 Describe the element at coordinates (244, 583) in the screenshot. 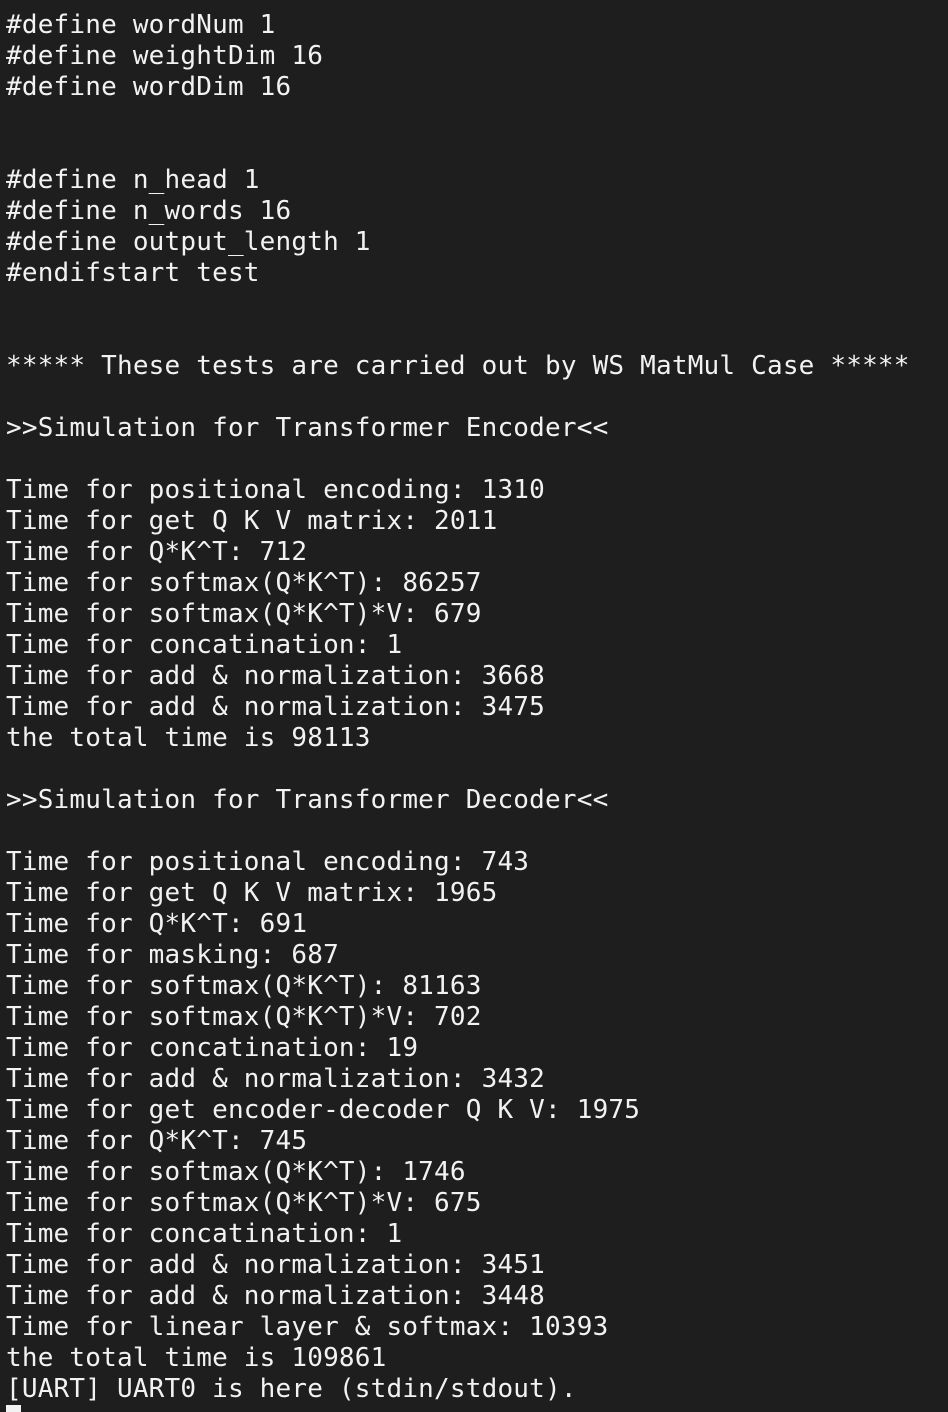

I see `terminal-line: Time for softmax(Q*K^T): 86257` at that location.